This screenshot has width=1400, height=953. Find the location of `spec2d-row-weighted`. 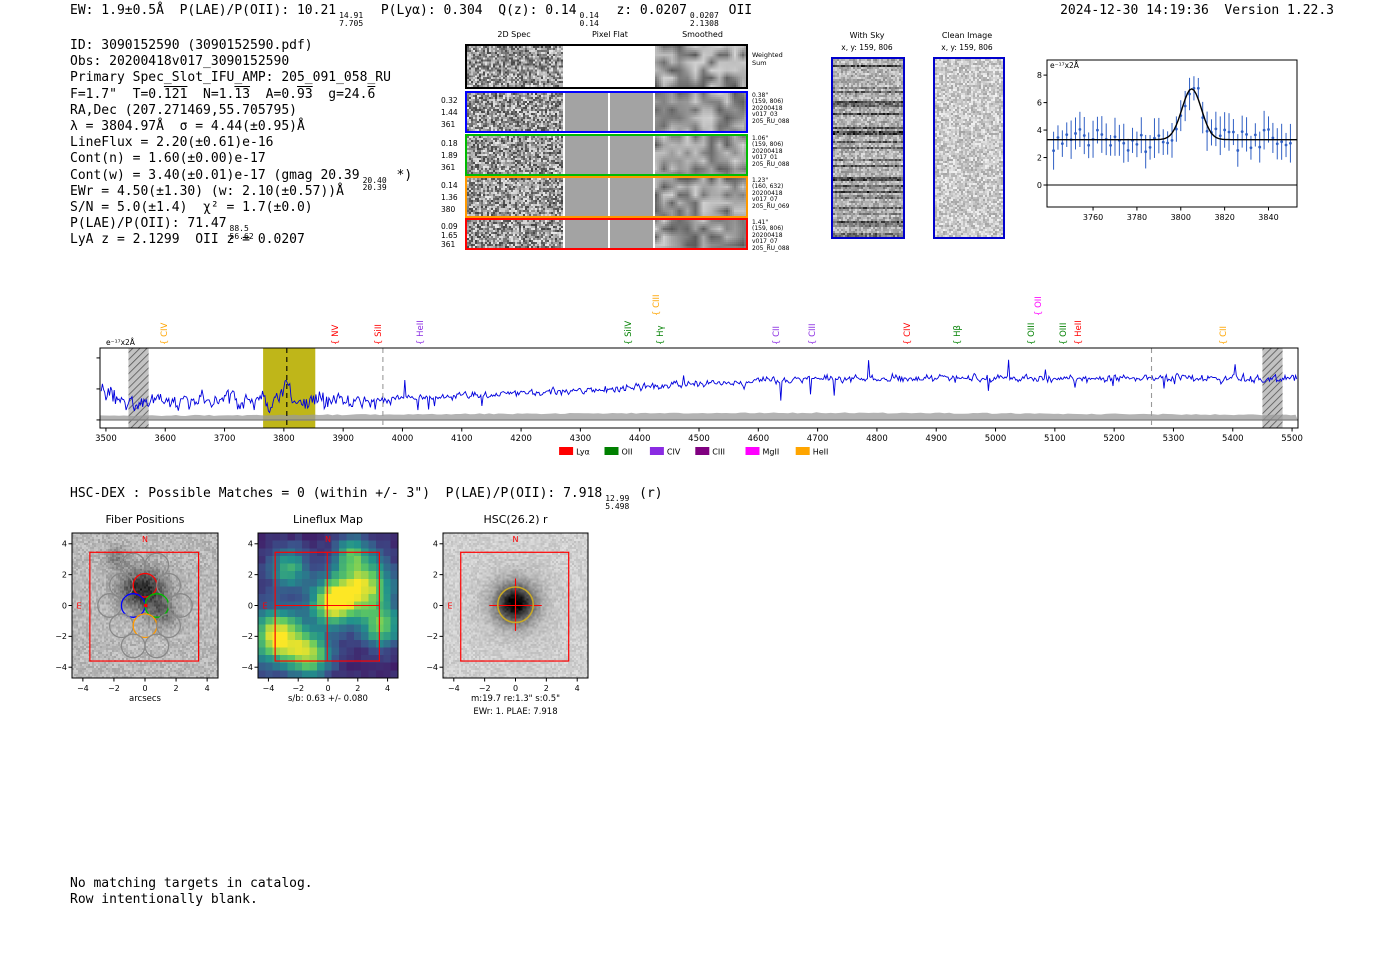

spec2d-row-weighted is located at coordinates (606, 66).